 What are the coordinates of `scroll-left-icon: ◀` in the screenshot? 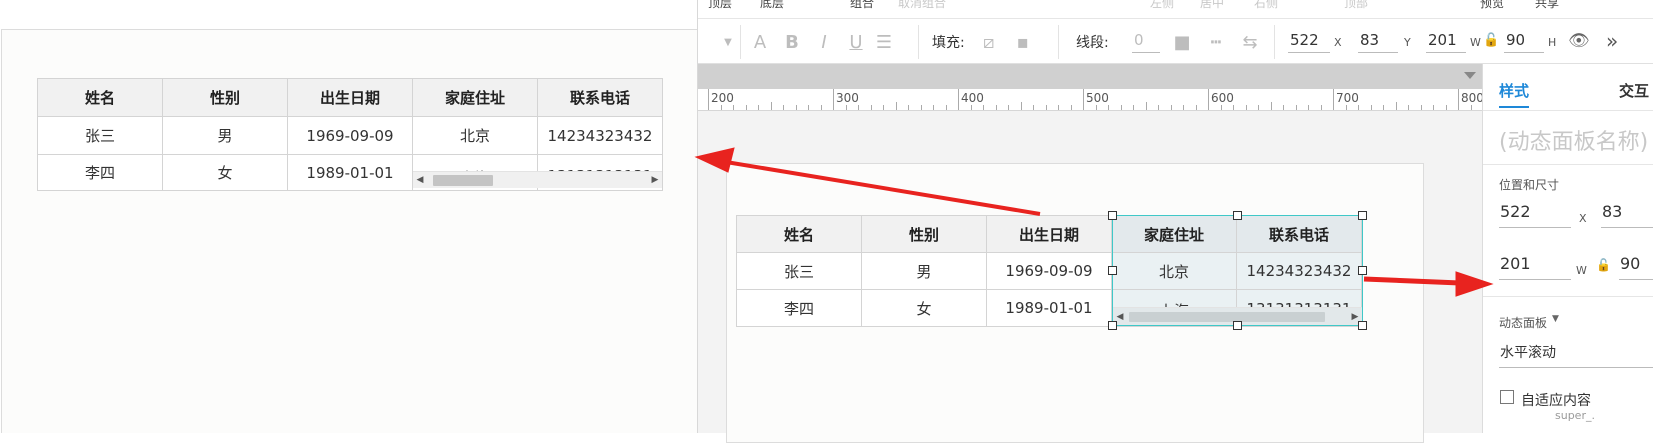 It's located at (420, 180).